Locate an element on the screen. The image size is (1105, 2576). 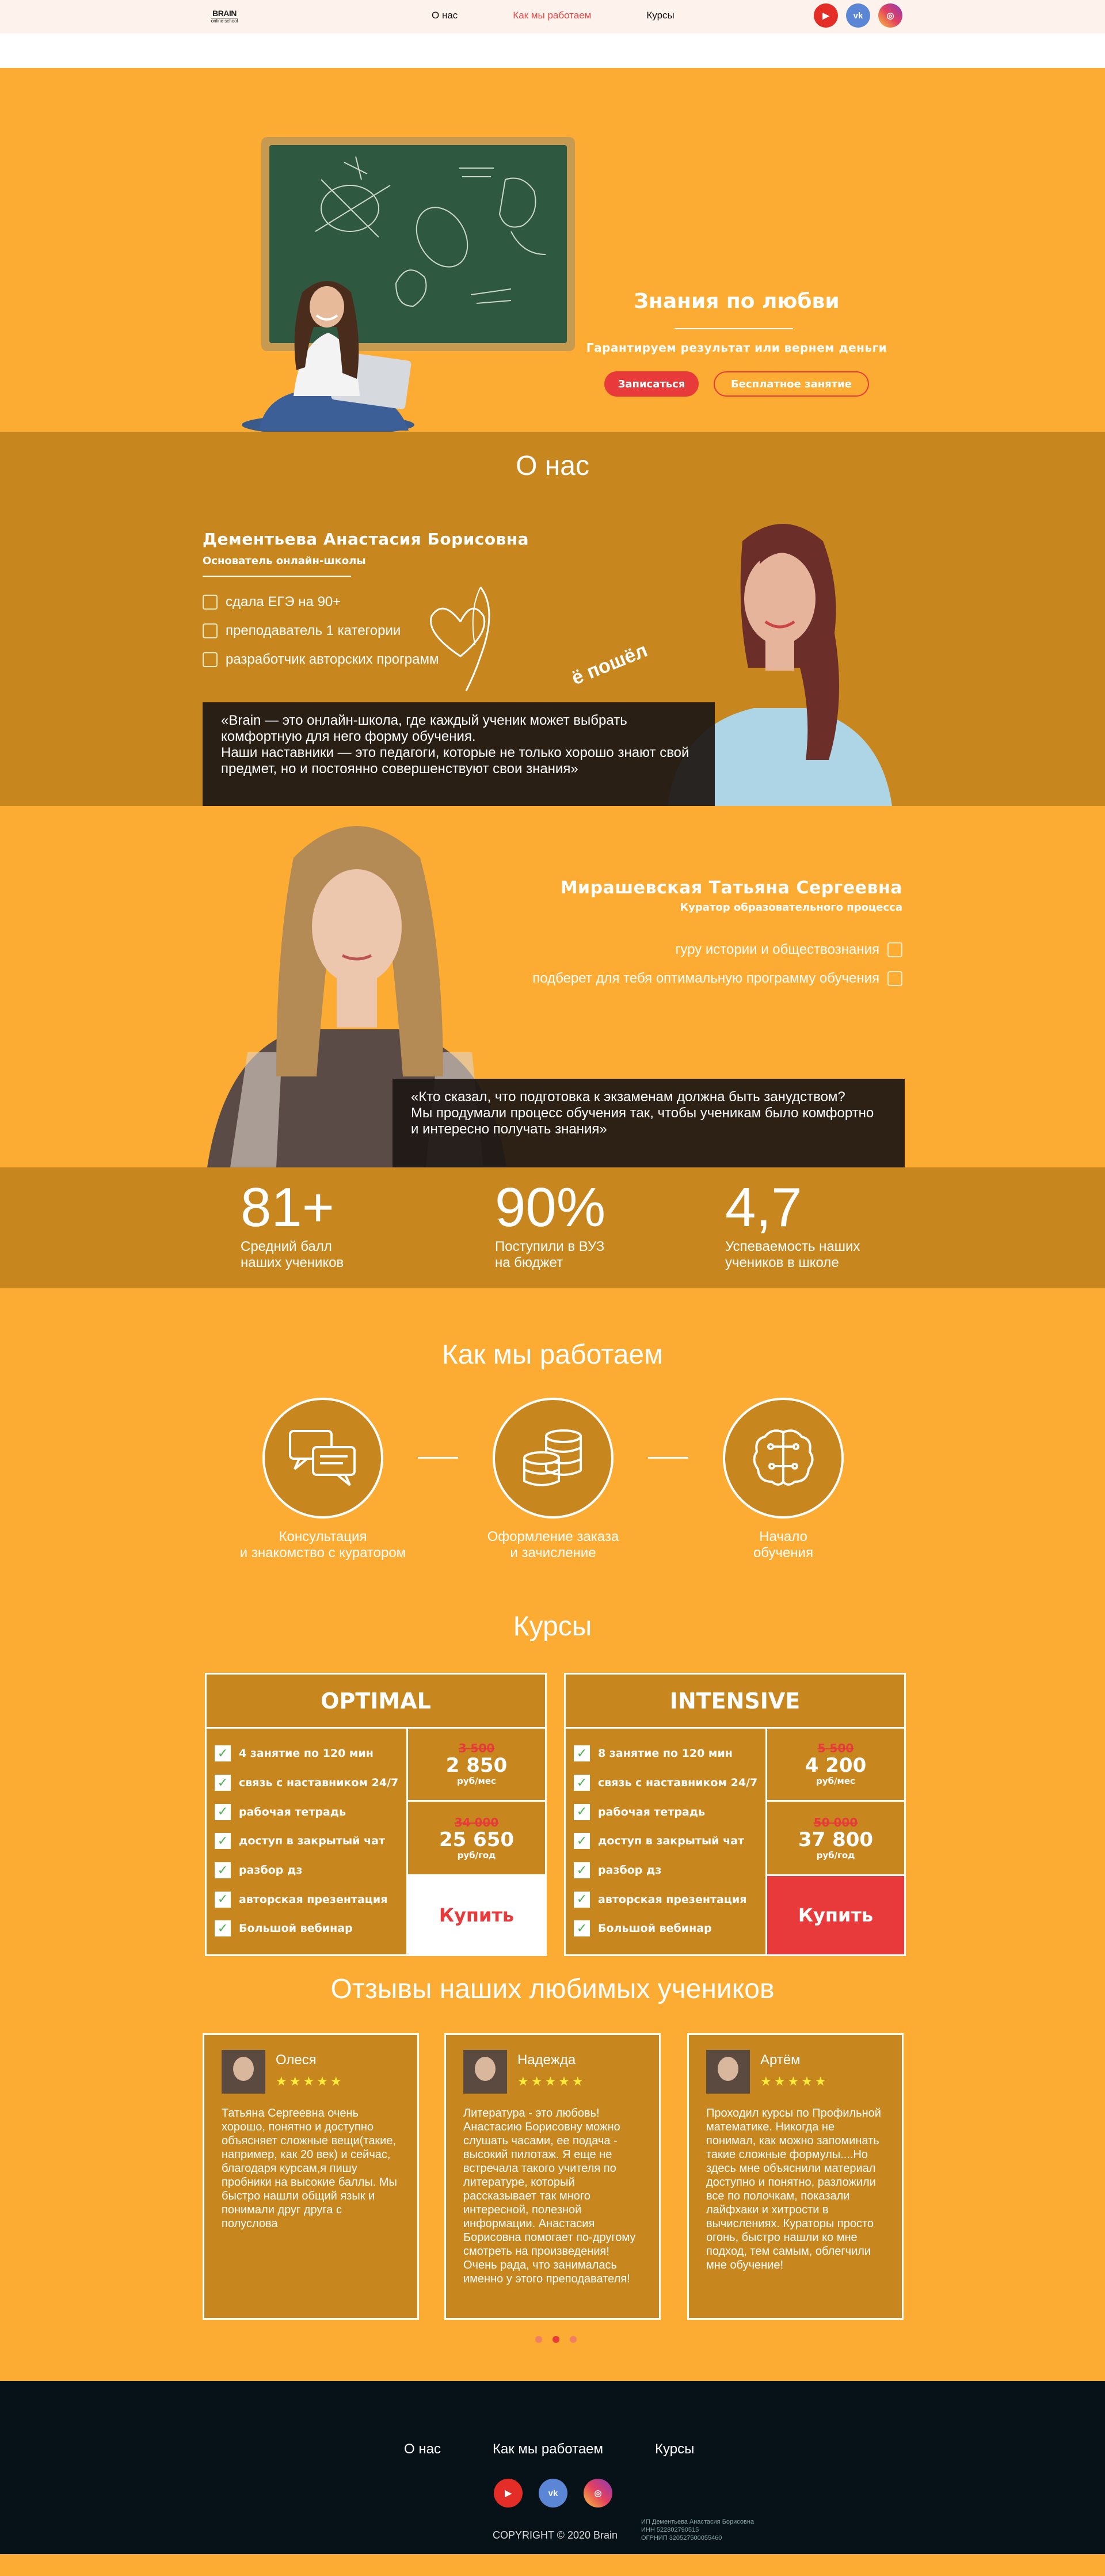
course-feature: ✓ связь с наставником 24/7 is located at coordinates (311, 1783).